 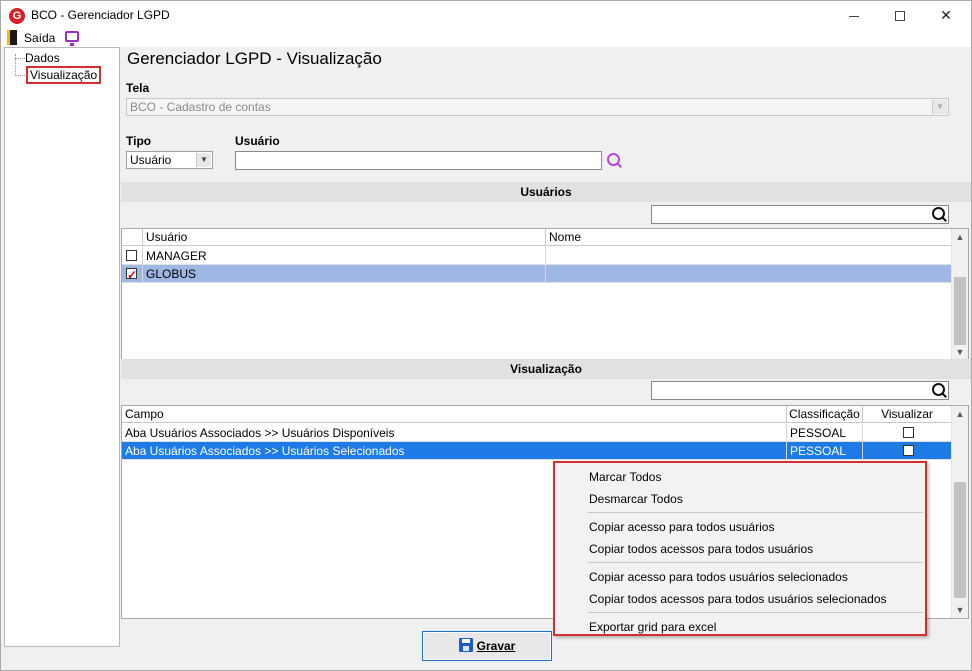 What do you see at coordinates (465, 645) in the screenshot?
I see `floppy-disk-icon` at bounding box center [465, 645].